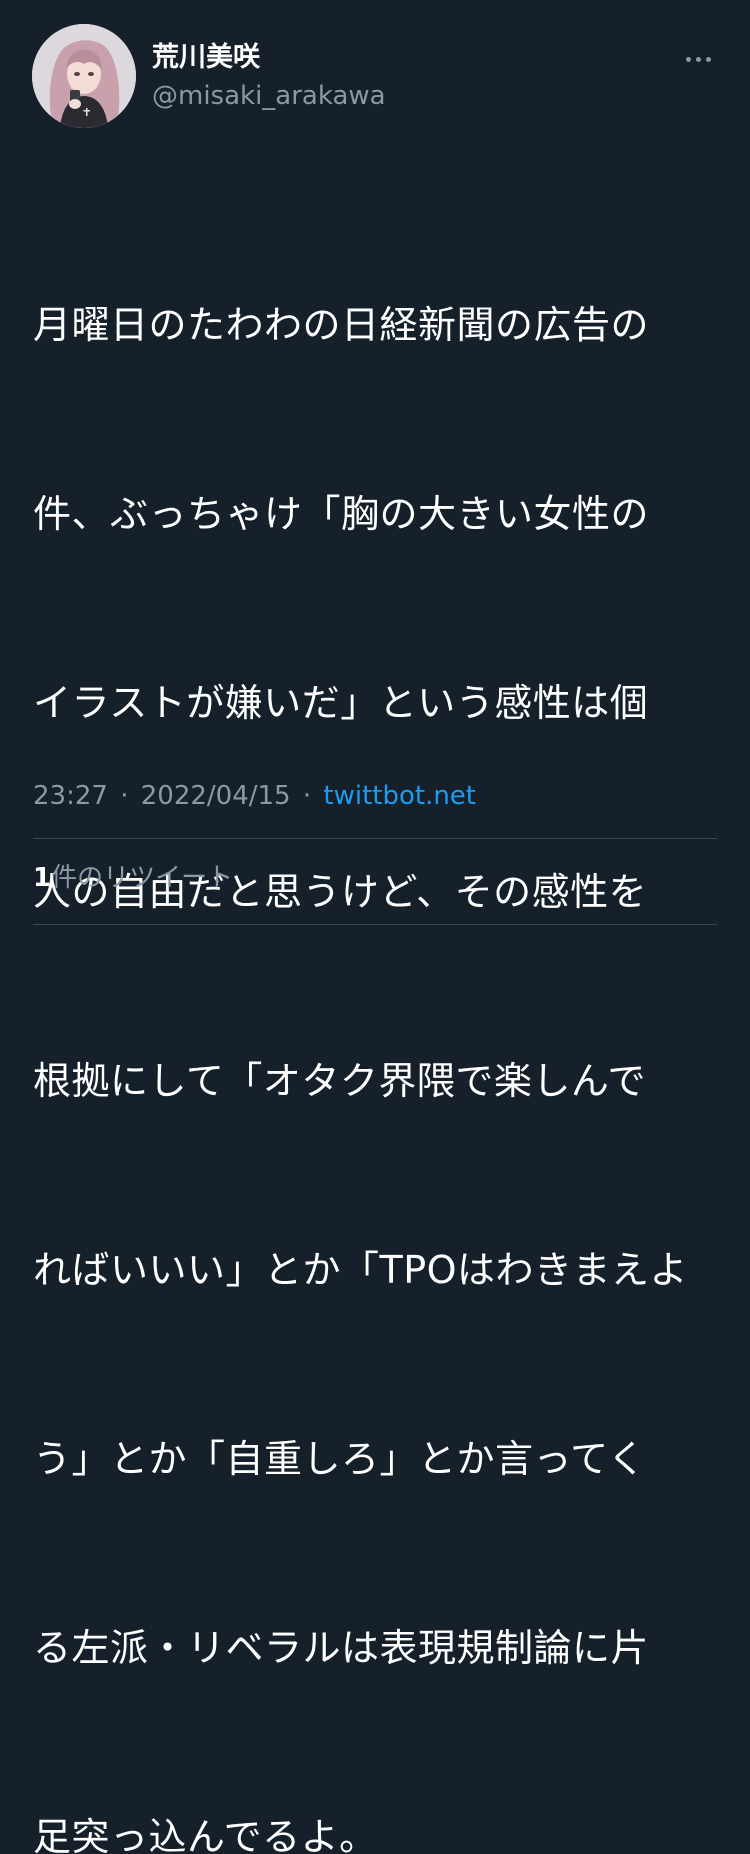 The image size is (750, 1854). I want to click on tweet-line: 足突っ込んでるよ。, so click(205, 1834).